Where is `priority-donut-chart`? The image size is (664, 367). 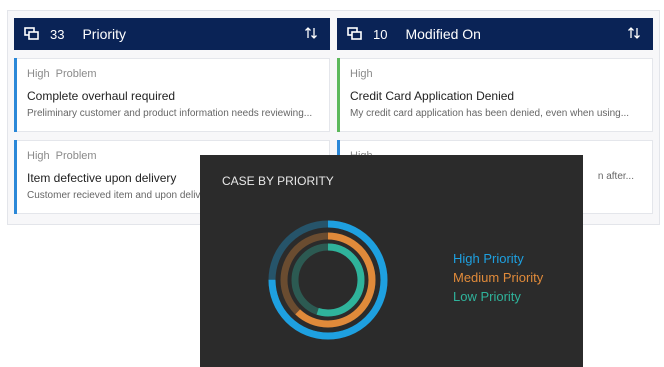
priority-donut-chart is located at coordinates (328, 280).